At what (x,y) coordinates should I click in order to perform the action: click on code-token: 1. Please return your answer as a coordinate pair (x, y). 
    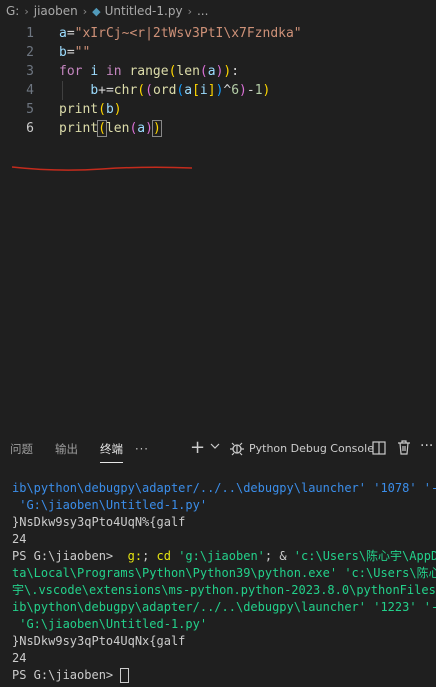
    Looking at the image, I should click on (258, 90).